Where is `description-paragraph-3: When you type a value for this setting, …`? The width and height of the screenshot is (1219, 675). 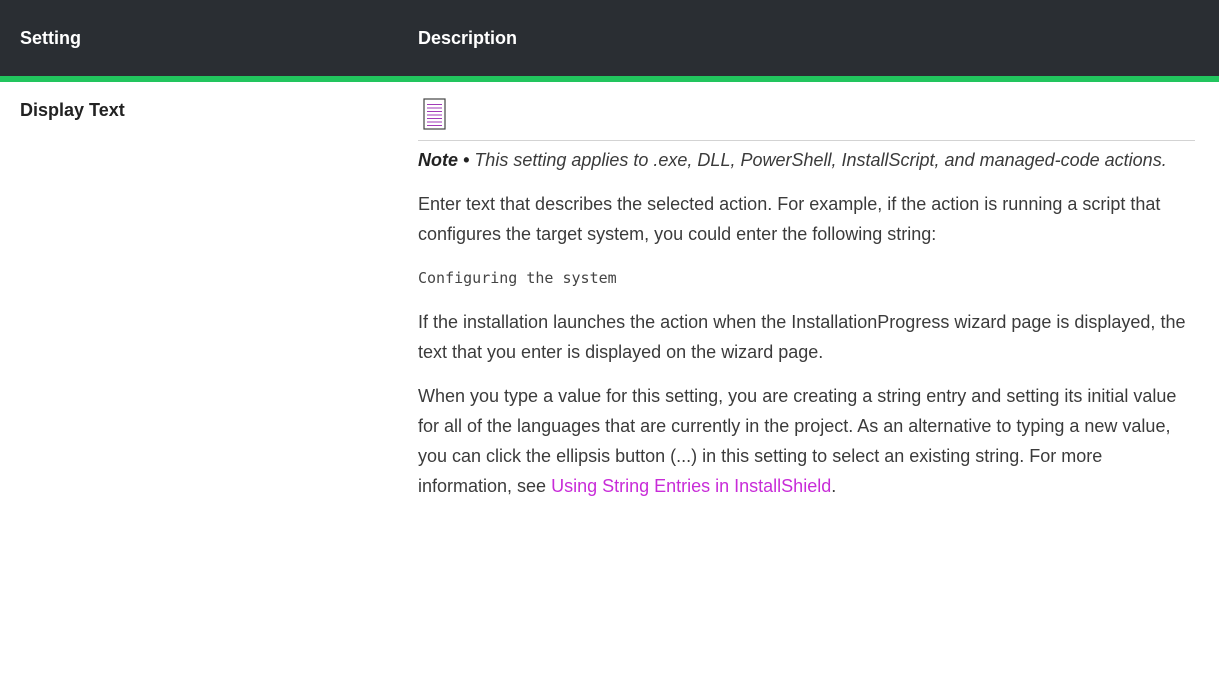
description-paragraph-3: When you type a value for this setting, … is located at coordinates (806, 441).